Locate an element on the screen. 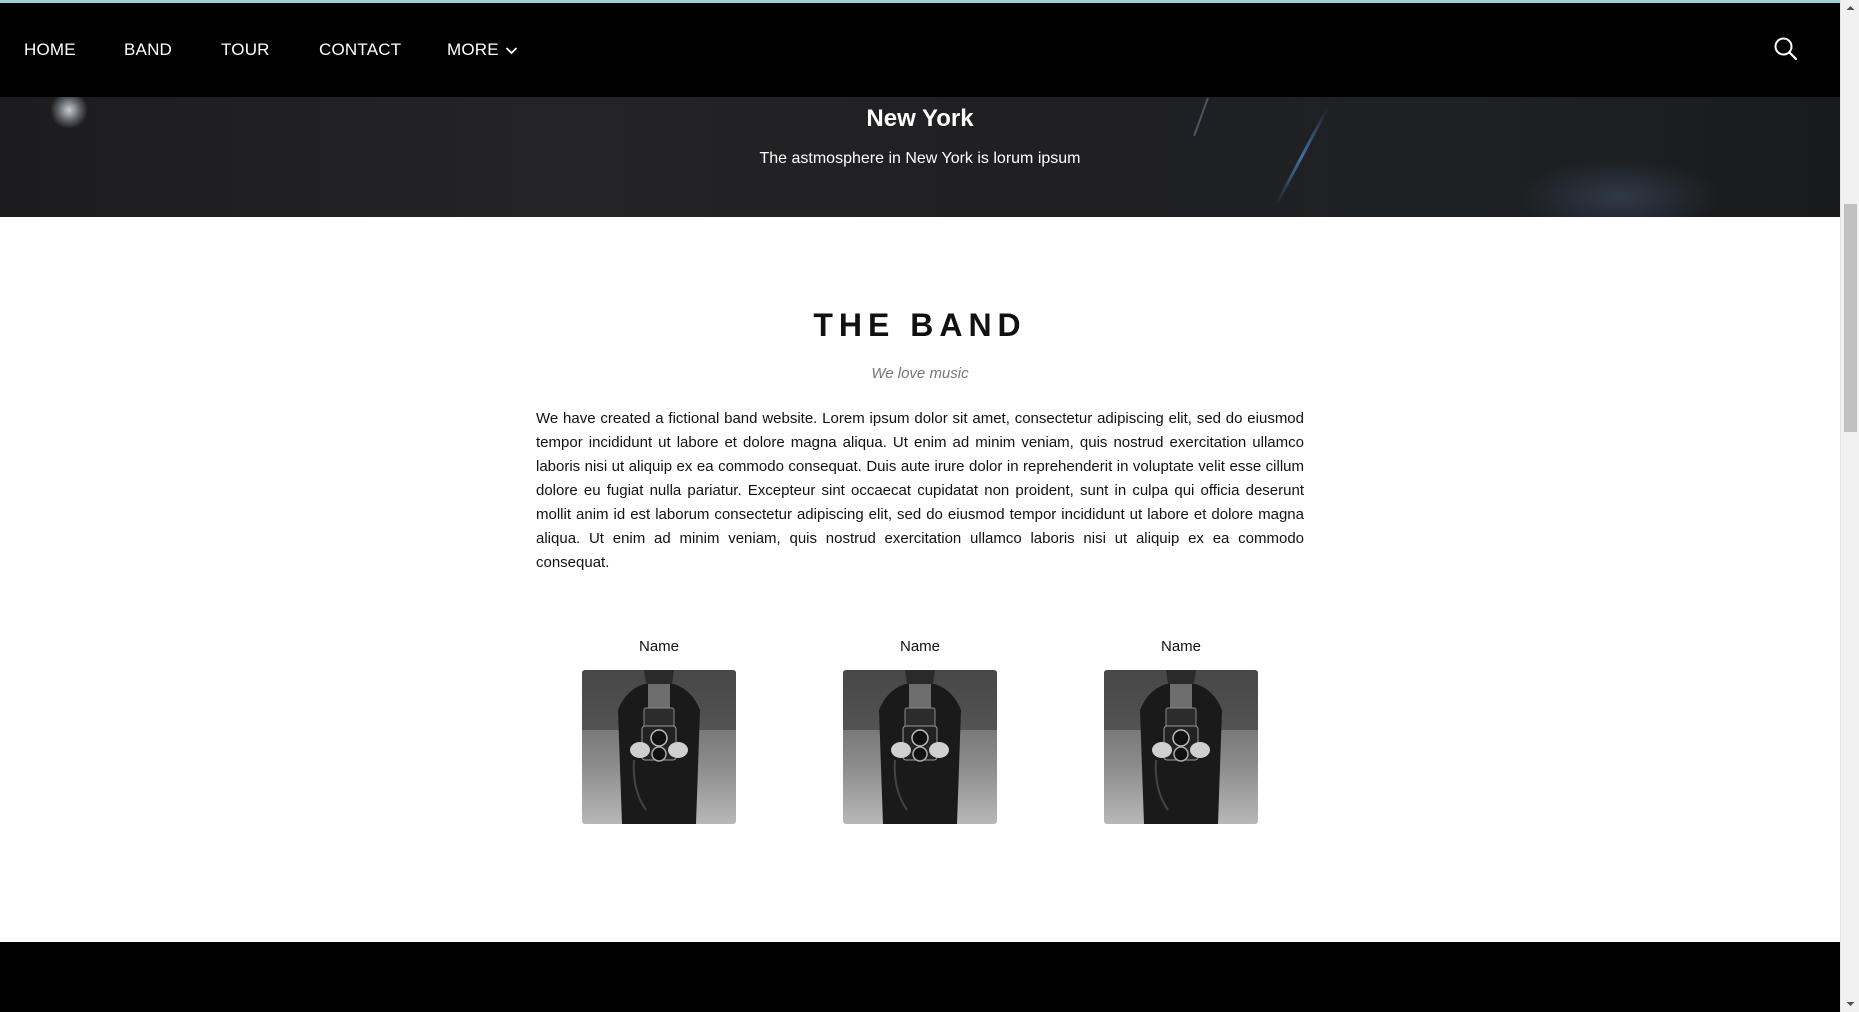  vertical-scrollbar is located at coordinates (1849, 506).